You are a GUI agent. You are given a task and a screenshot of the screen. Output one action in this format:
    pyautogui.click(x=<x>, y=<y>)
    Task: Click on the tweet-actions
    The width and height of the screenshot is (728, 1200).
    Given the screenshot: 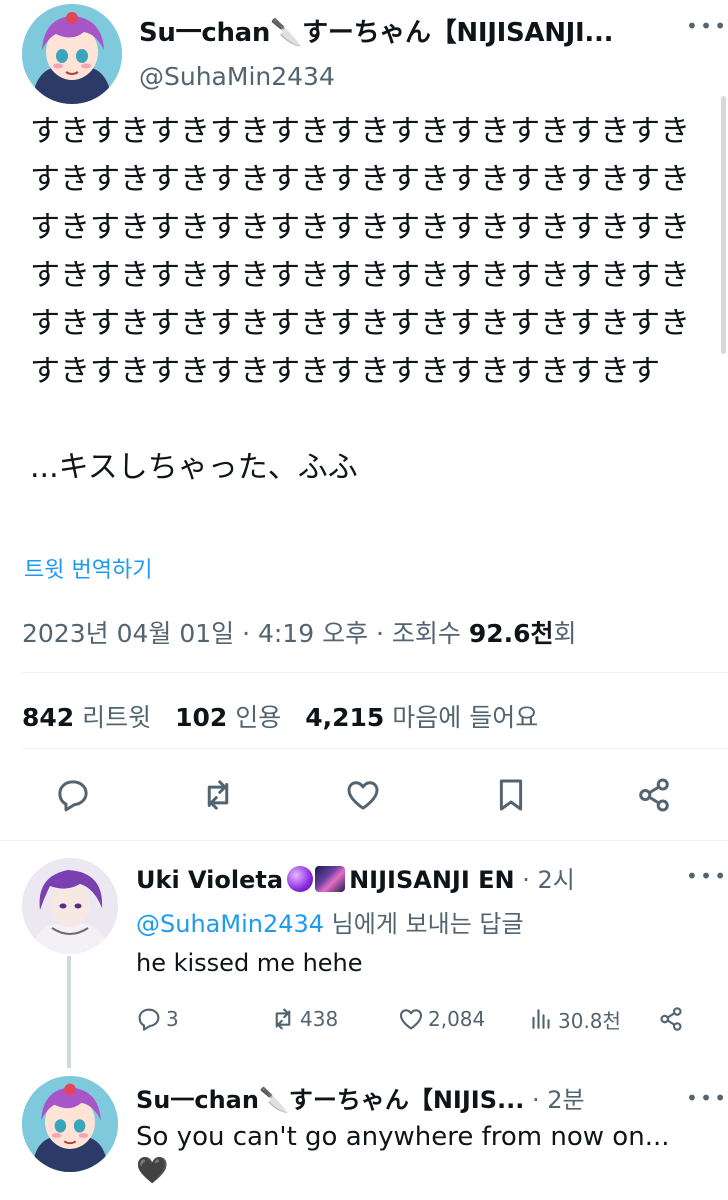 What is the action you would take?
    pyautogui.click(x=364, y=795)
    